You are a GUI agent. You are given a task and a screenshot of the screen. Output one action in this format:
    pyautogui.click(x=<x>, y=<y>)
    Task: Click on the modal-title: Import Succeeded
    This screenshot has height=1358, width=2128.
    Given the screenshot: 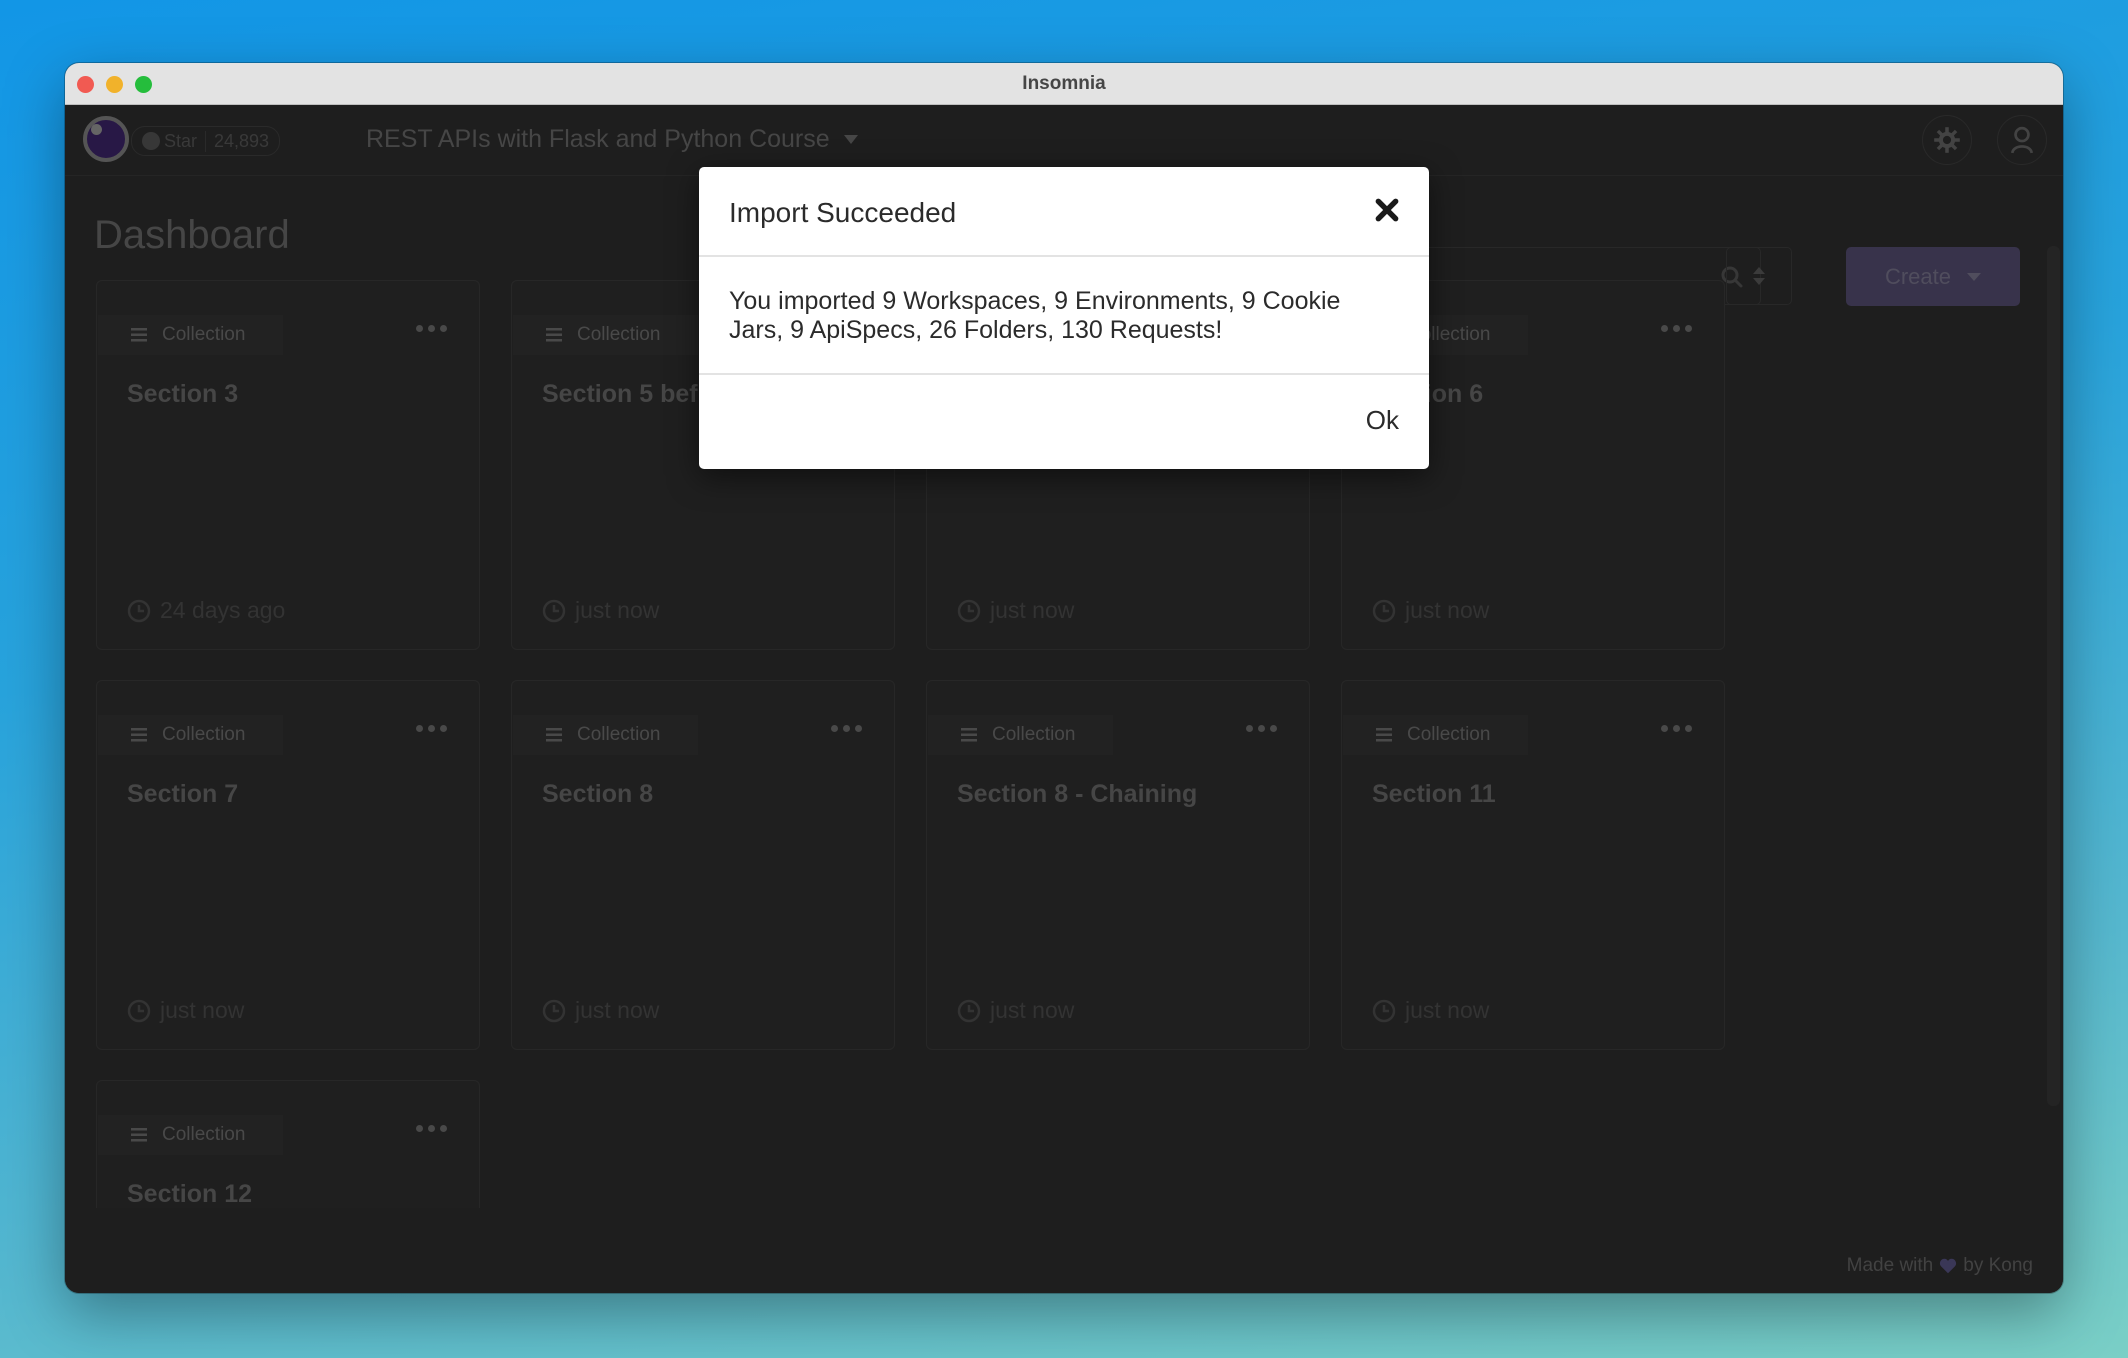 What is the action you would take?
    pyautogui.click(x=843, y=212)
    